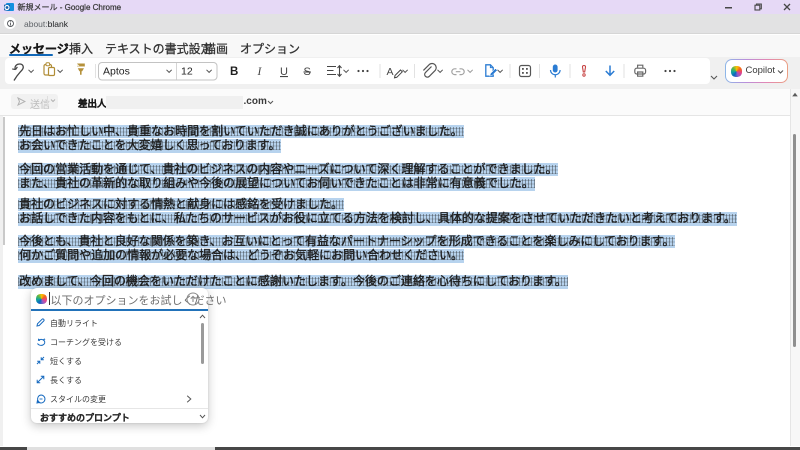 The width and height of the screenshot is (800, 450). Describe the element at coordinates (260, 72) in the screenshot. I see `svg-text: I` at that location.